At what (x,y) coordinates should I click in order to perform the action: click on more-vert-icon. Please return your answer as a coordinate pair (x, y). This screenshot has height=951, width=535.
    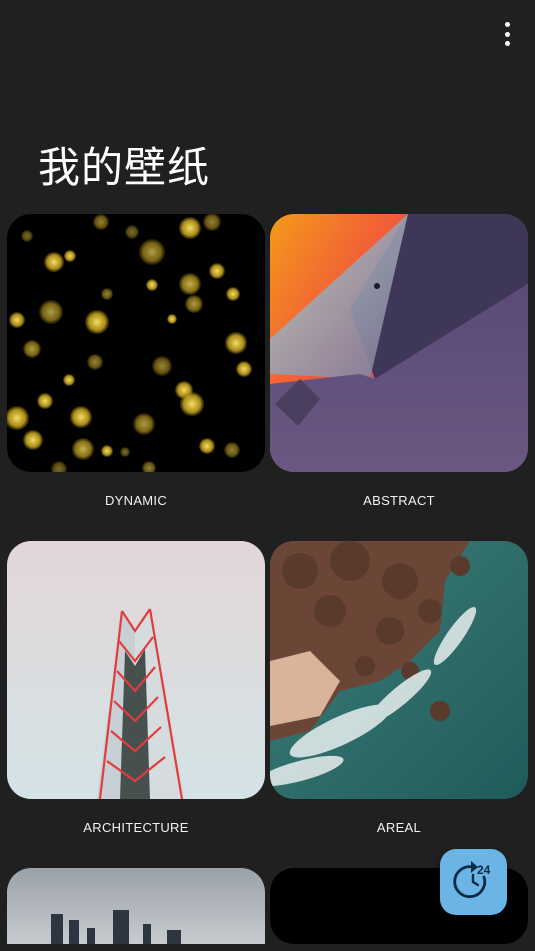
    Looking at the image, I should click on (507, 24).